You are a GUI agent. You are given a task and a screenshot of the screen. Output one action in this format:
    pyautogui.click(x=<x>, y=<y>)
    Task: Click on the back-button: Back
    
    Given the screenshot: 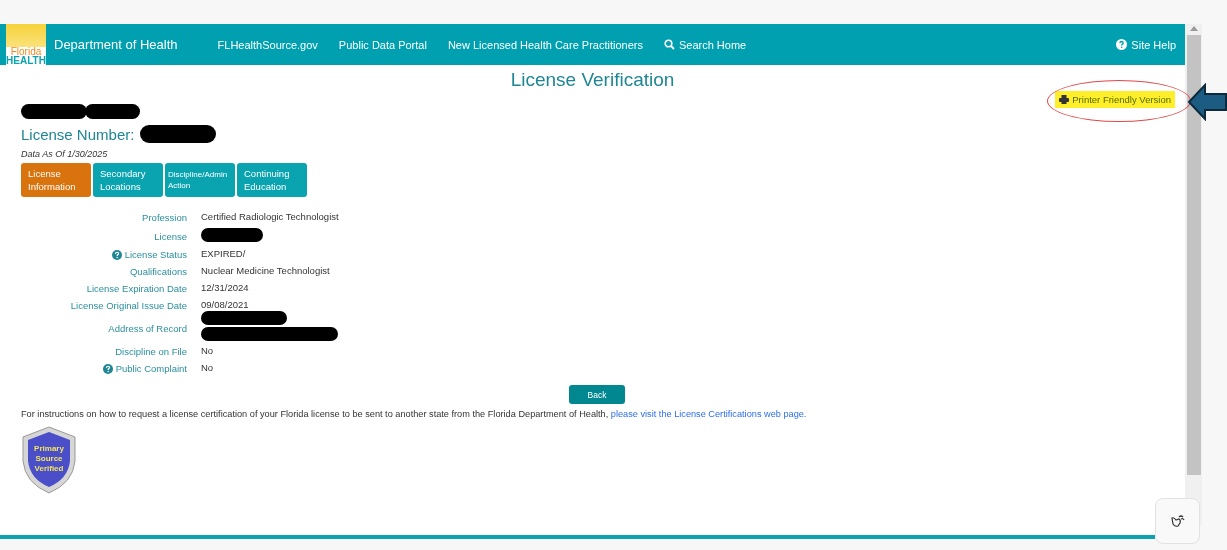 What is the action you would take?
    pyautogui.click(x=597, y=394)
    